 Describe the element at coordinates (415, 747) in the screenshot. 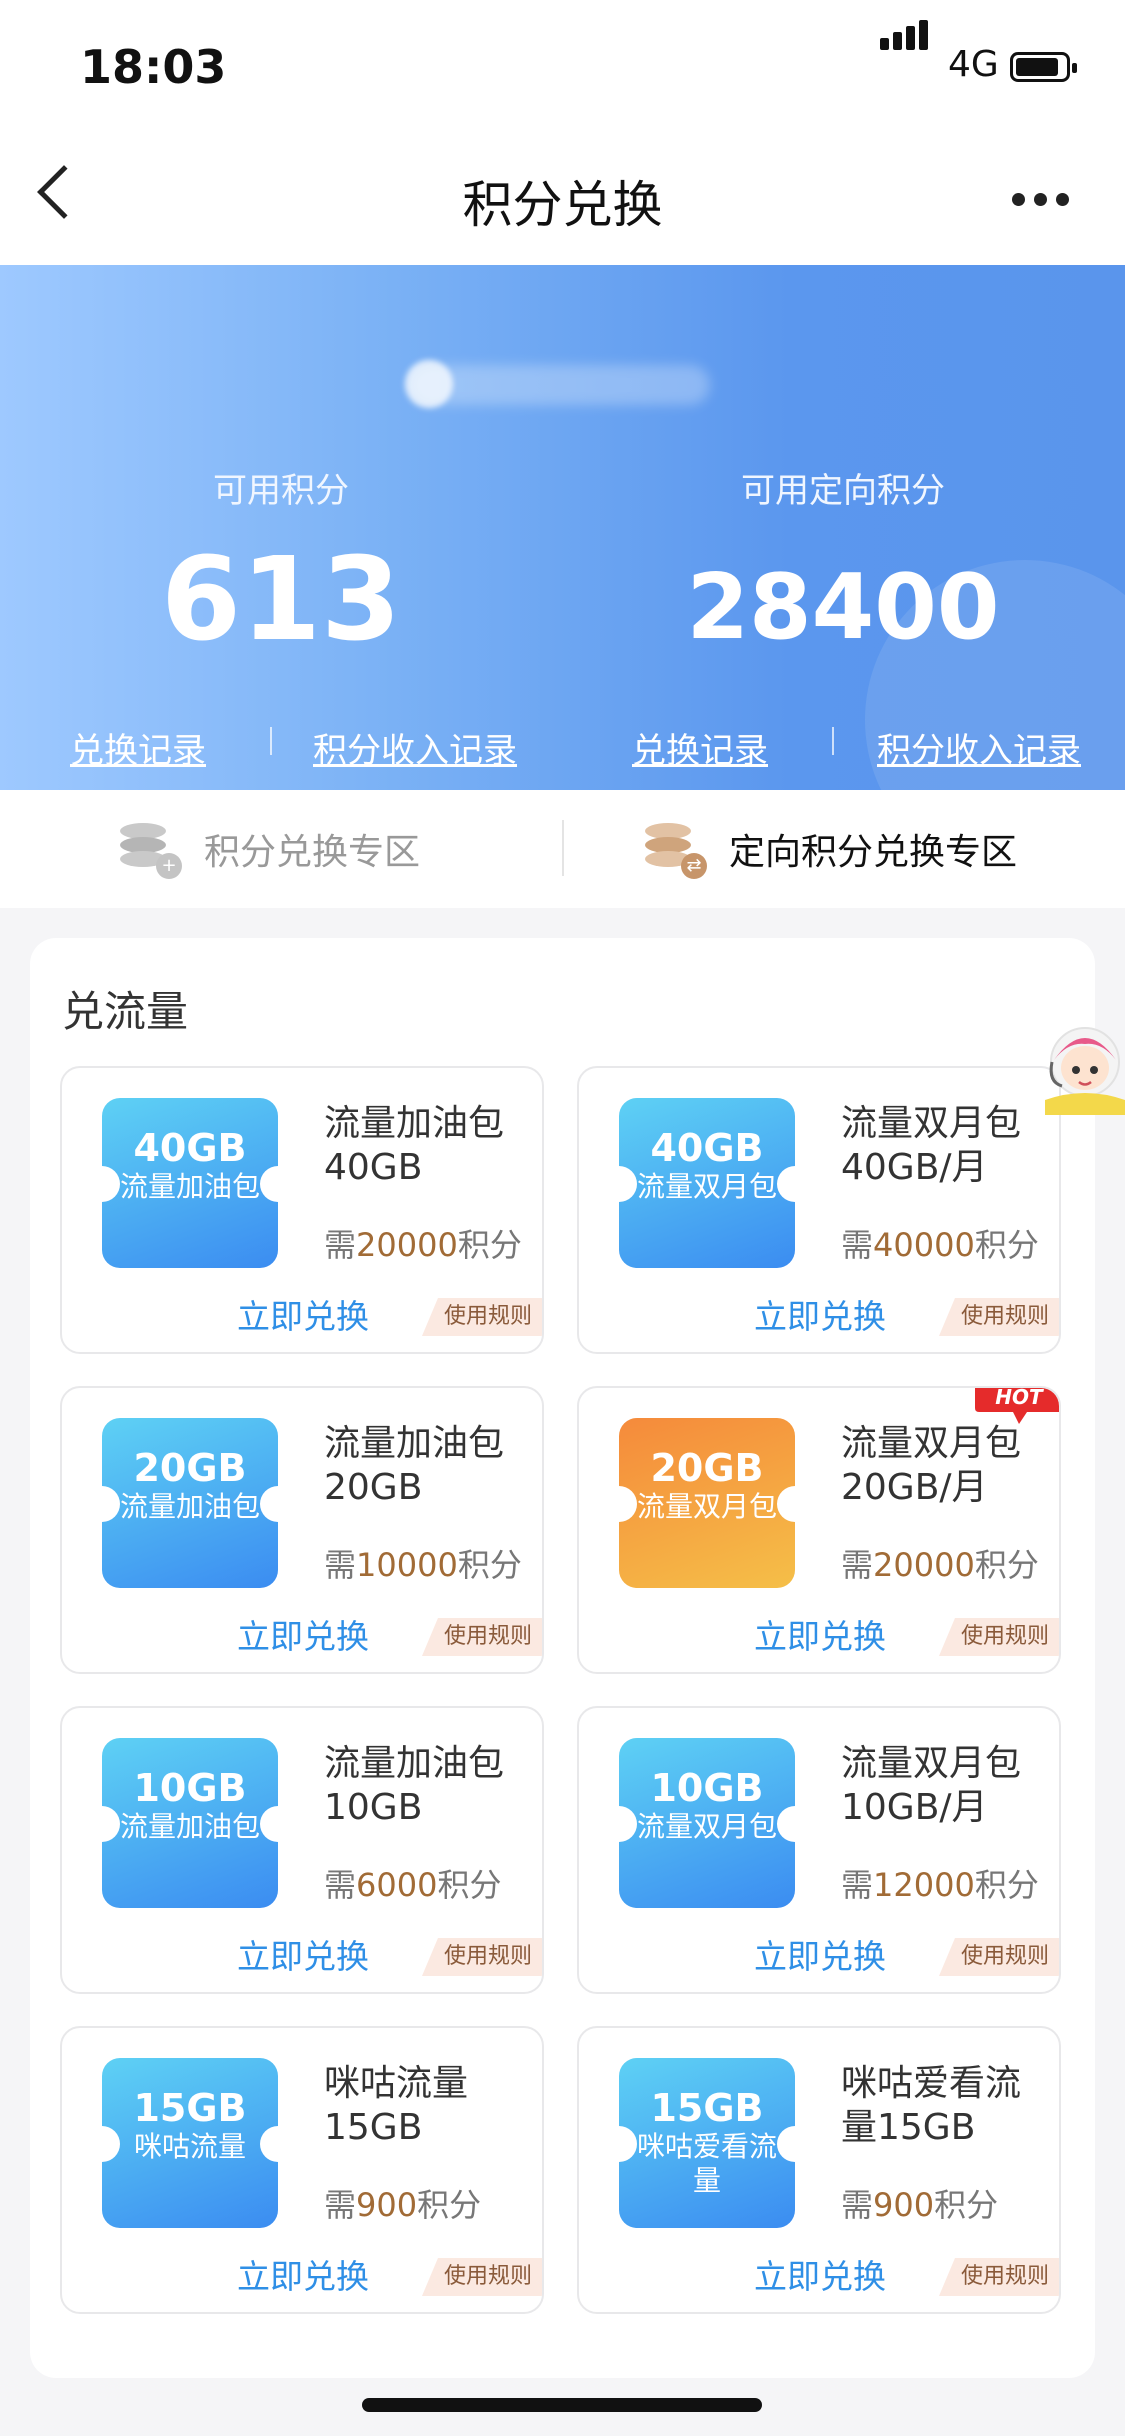

I see `income-record-link: 积分收入记录` at that location.